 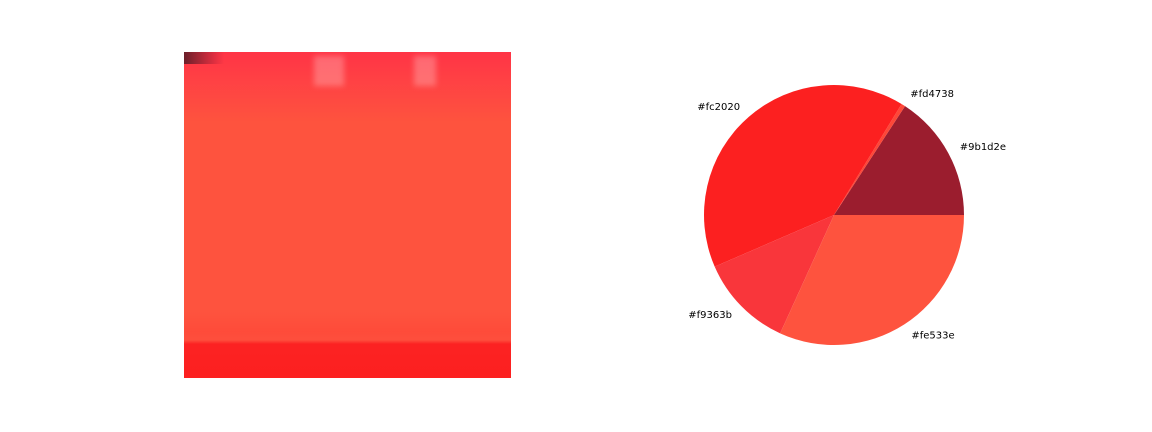 I want to click on pie-slice-label: #f9363b, so click(x=710, y=315).